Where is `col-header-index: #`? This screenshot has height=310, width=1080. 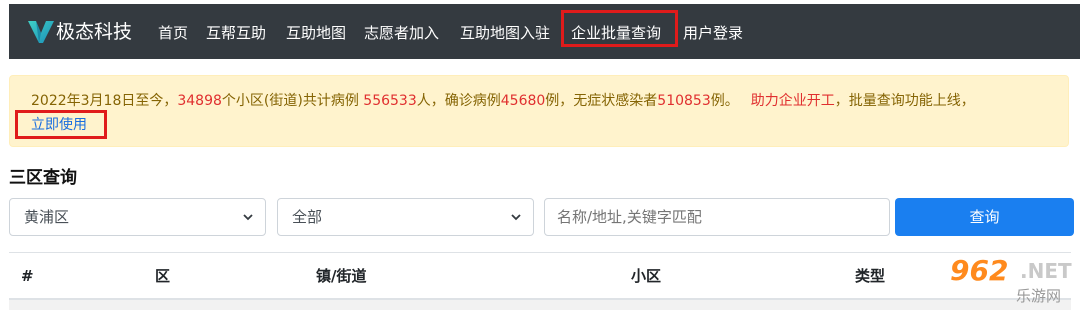 col-header-index: # is located at coordinates (27, 276).